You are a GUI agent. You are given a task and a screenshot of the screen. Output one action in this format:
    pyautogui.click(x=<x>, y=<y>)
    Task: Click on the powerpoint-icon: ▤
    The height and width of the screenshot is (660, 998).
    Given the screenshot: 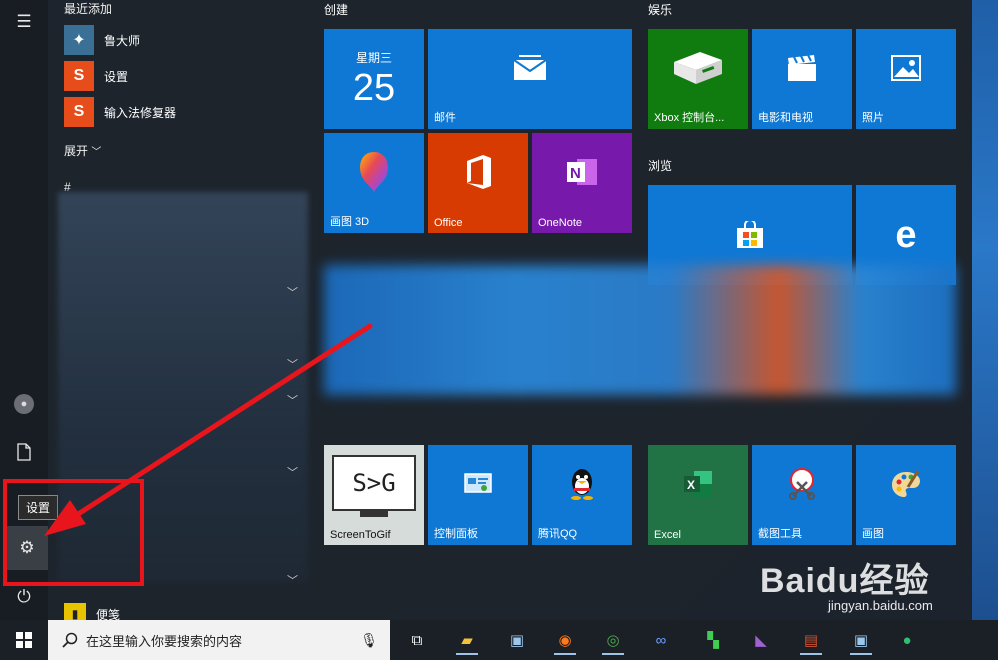 What is the action you would take?
    pyautogui.click(x=811, y=640)
    